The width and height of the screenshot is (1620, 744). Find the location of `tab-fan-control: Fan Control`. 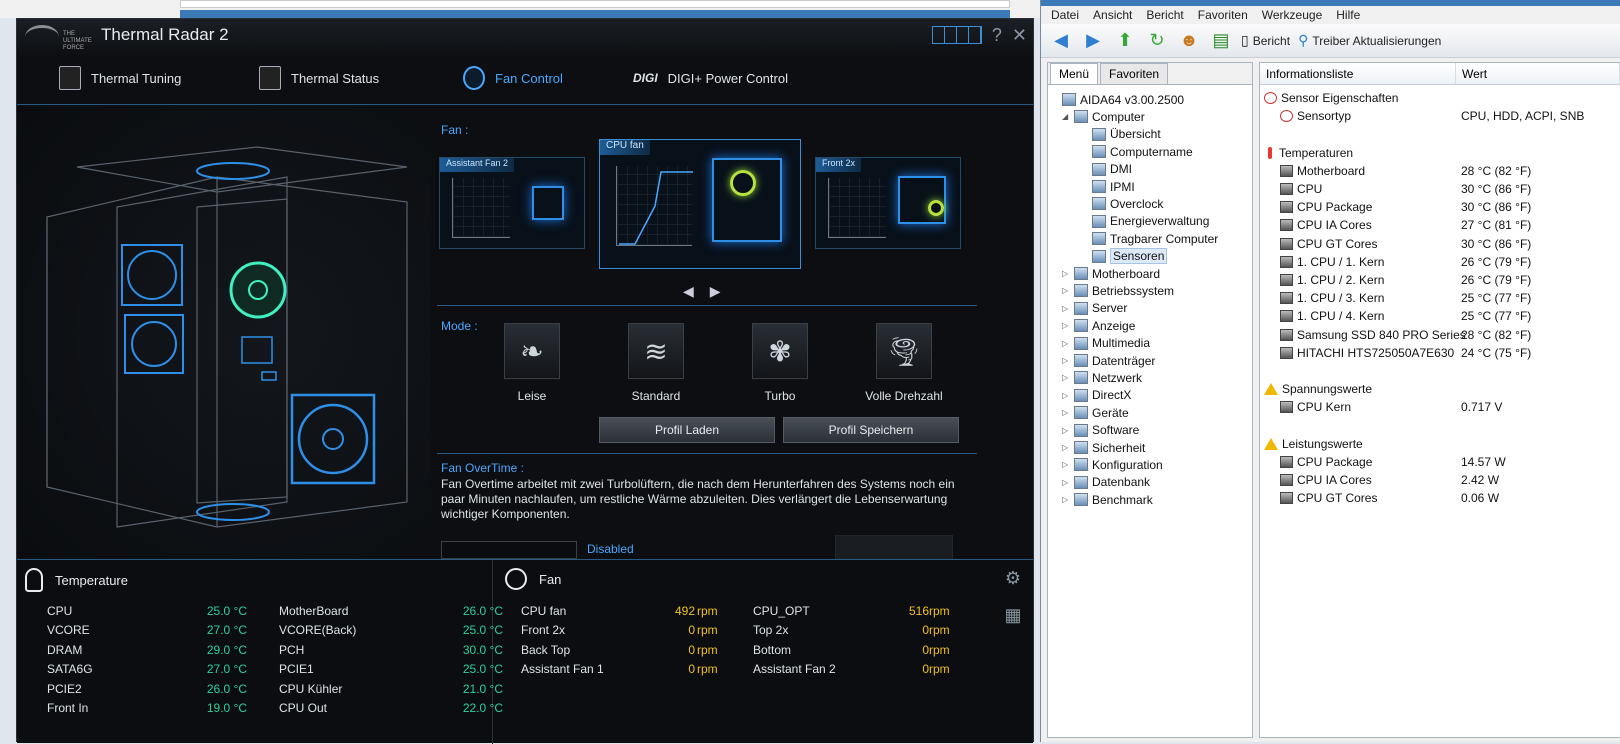

tab-fan-control: Fan Control is located at coordinates (513, 78).